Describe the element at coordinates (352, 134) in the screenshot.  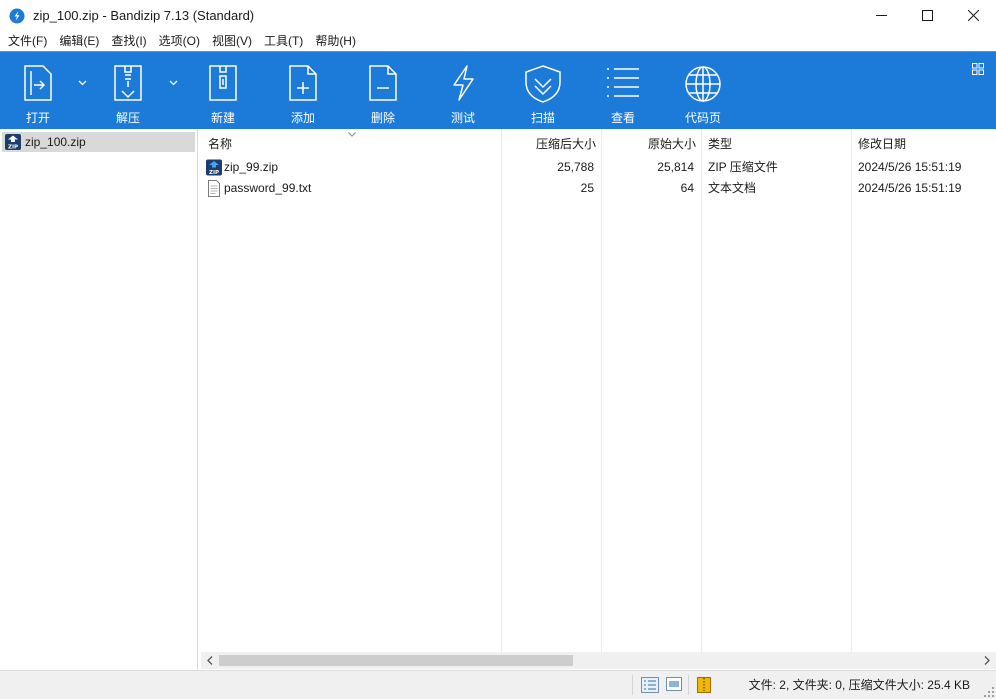
I see `sort-chevron-icon` at that location.